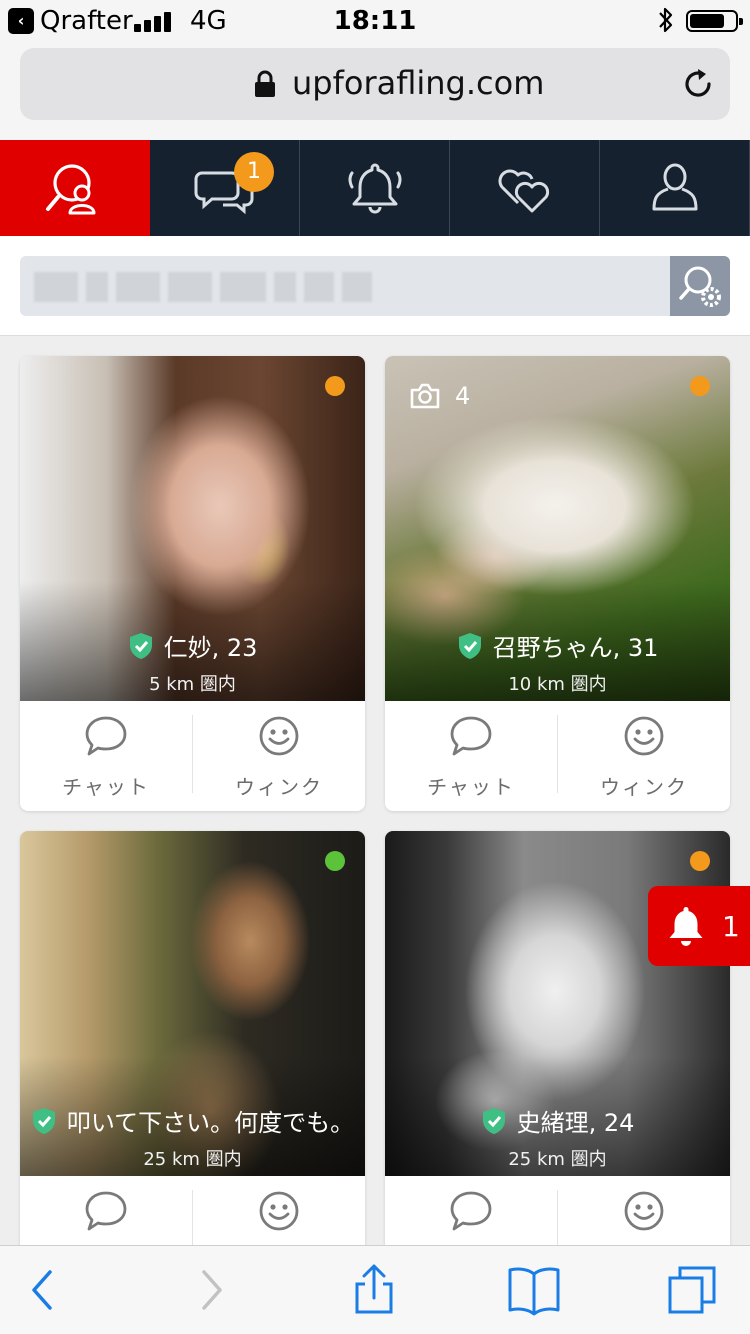  Describe the element at coordinates (212, 1290) in the screenshot. I see `forward-icon` at that location.